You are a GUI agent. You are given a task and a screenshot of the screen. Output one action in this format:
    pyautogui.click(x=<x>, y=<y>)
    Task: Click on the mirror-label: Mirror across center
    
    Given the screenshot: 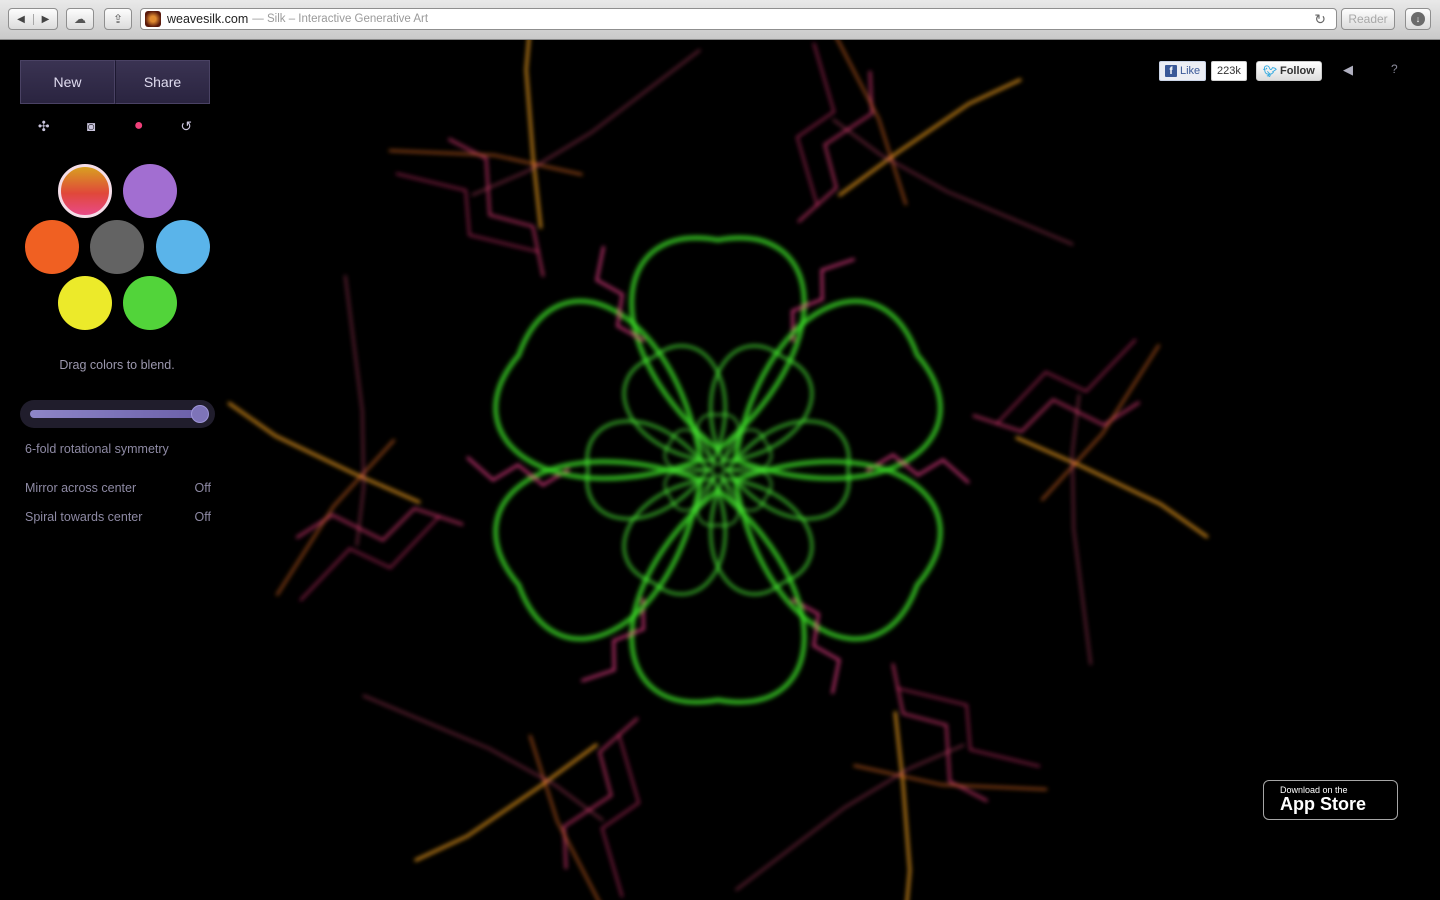 What is the action you would take?
    pyautogui.click(x=81, y=488)
    